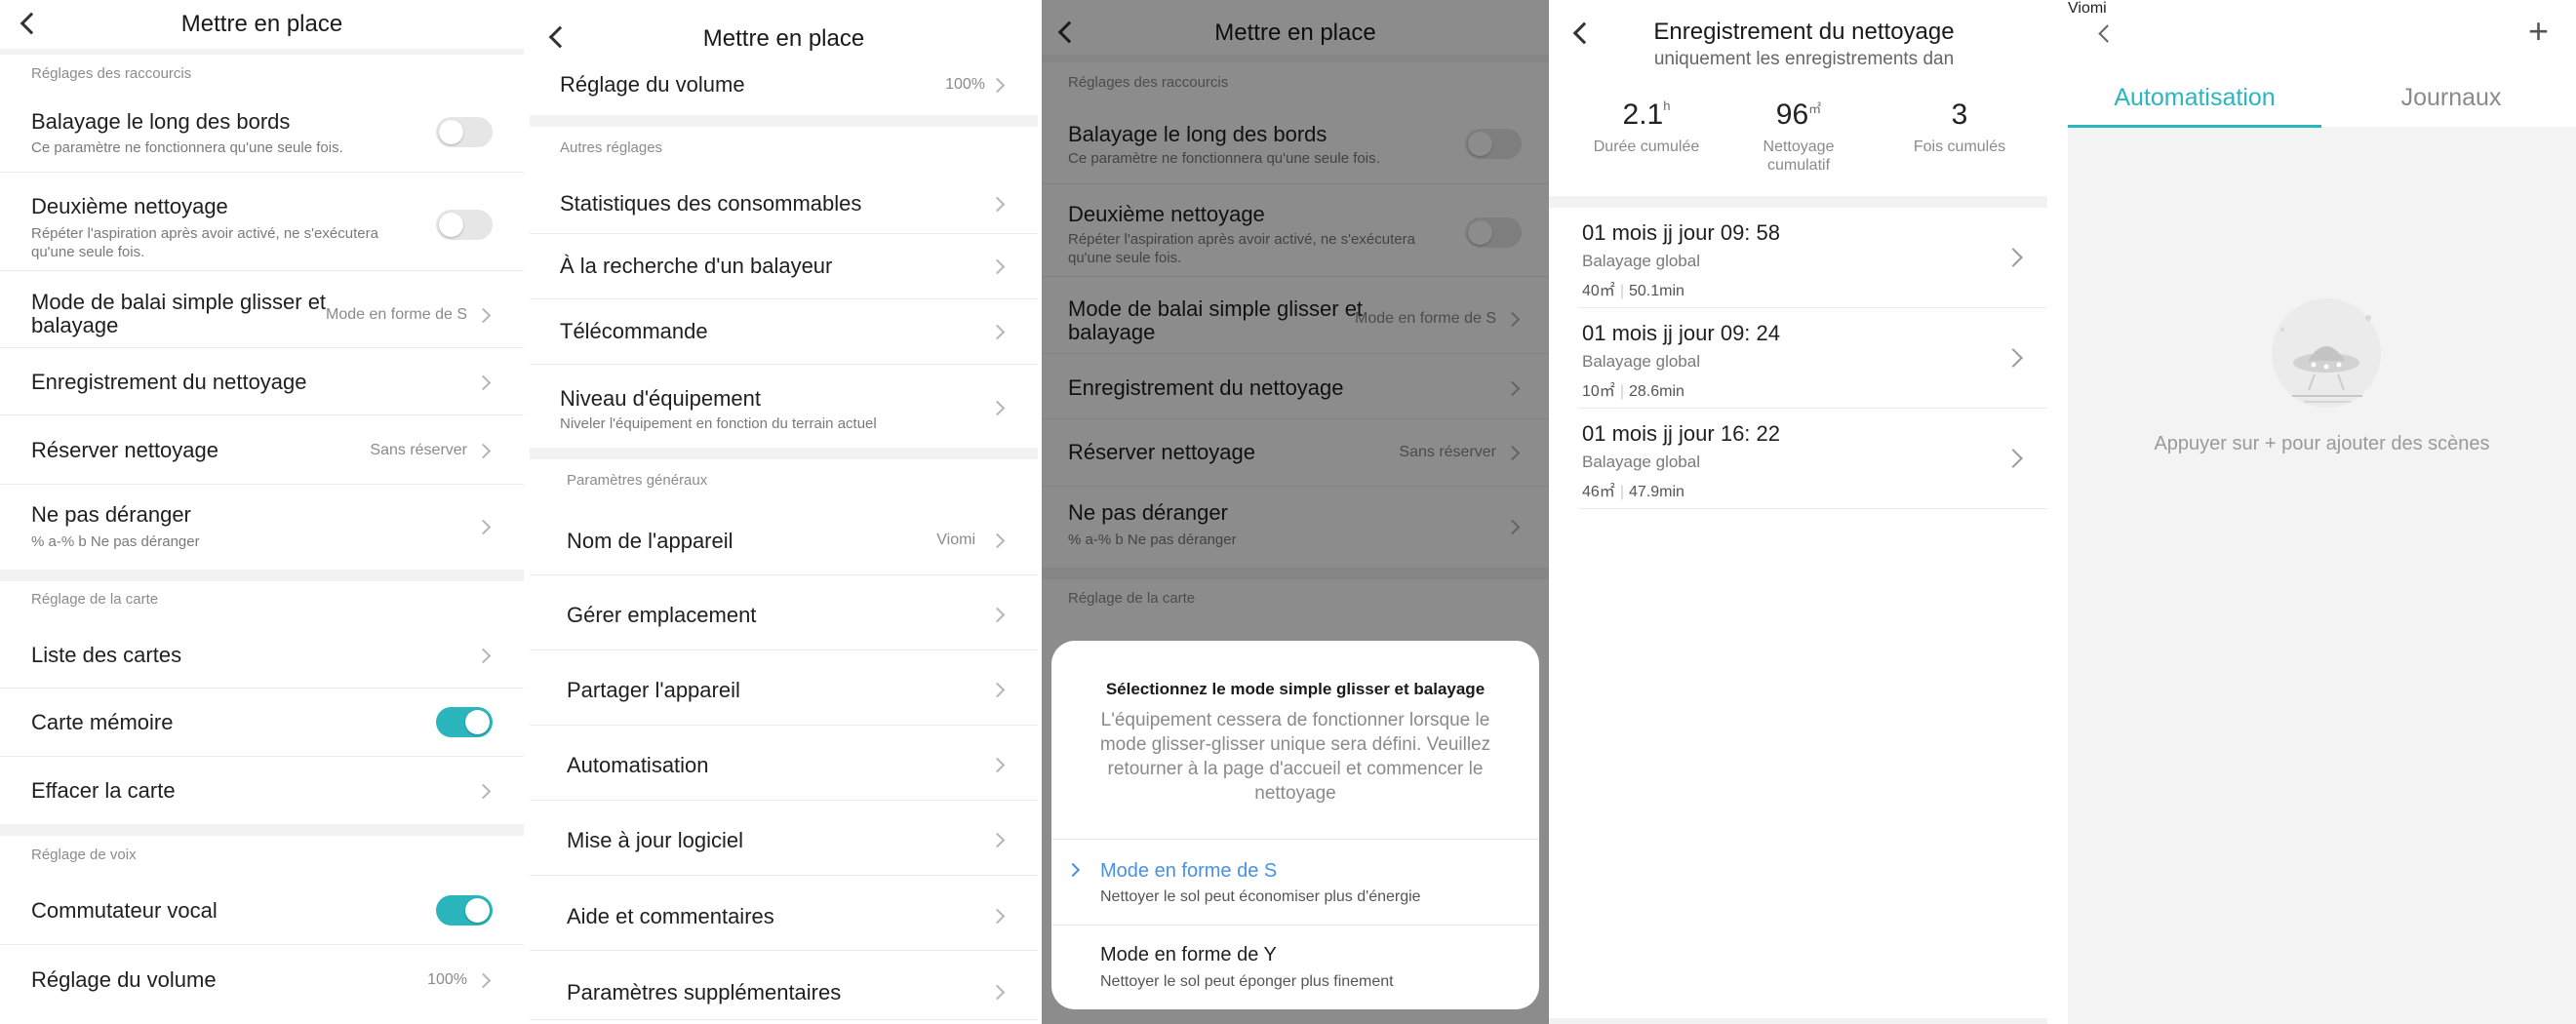 The width and height of the screenshot is (2576, 1024). What do you see at coordinates (1646, 127) in the screenshot?
I see `stat-total-duration: 2.1h Durée cumulée` at bounding box center [1646, 127].